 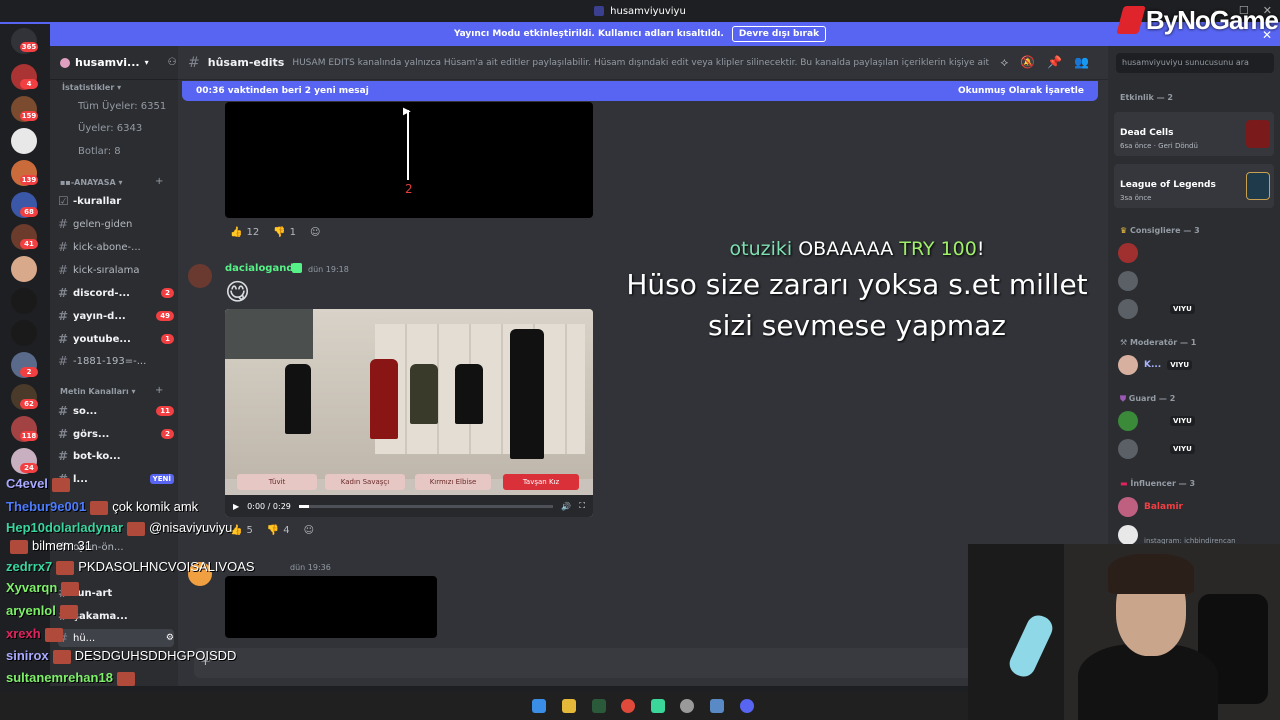 I want to click on settings-icon: ⚙, so click(x=170, y=638).